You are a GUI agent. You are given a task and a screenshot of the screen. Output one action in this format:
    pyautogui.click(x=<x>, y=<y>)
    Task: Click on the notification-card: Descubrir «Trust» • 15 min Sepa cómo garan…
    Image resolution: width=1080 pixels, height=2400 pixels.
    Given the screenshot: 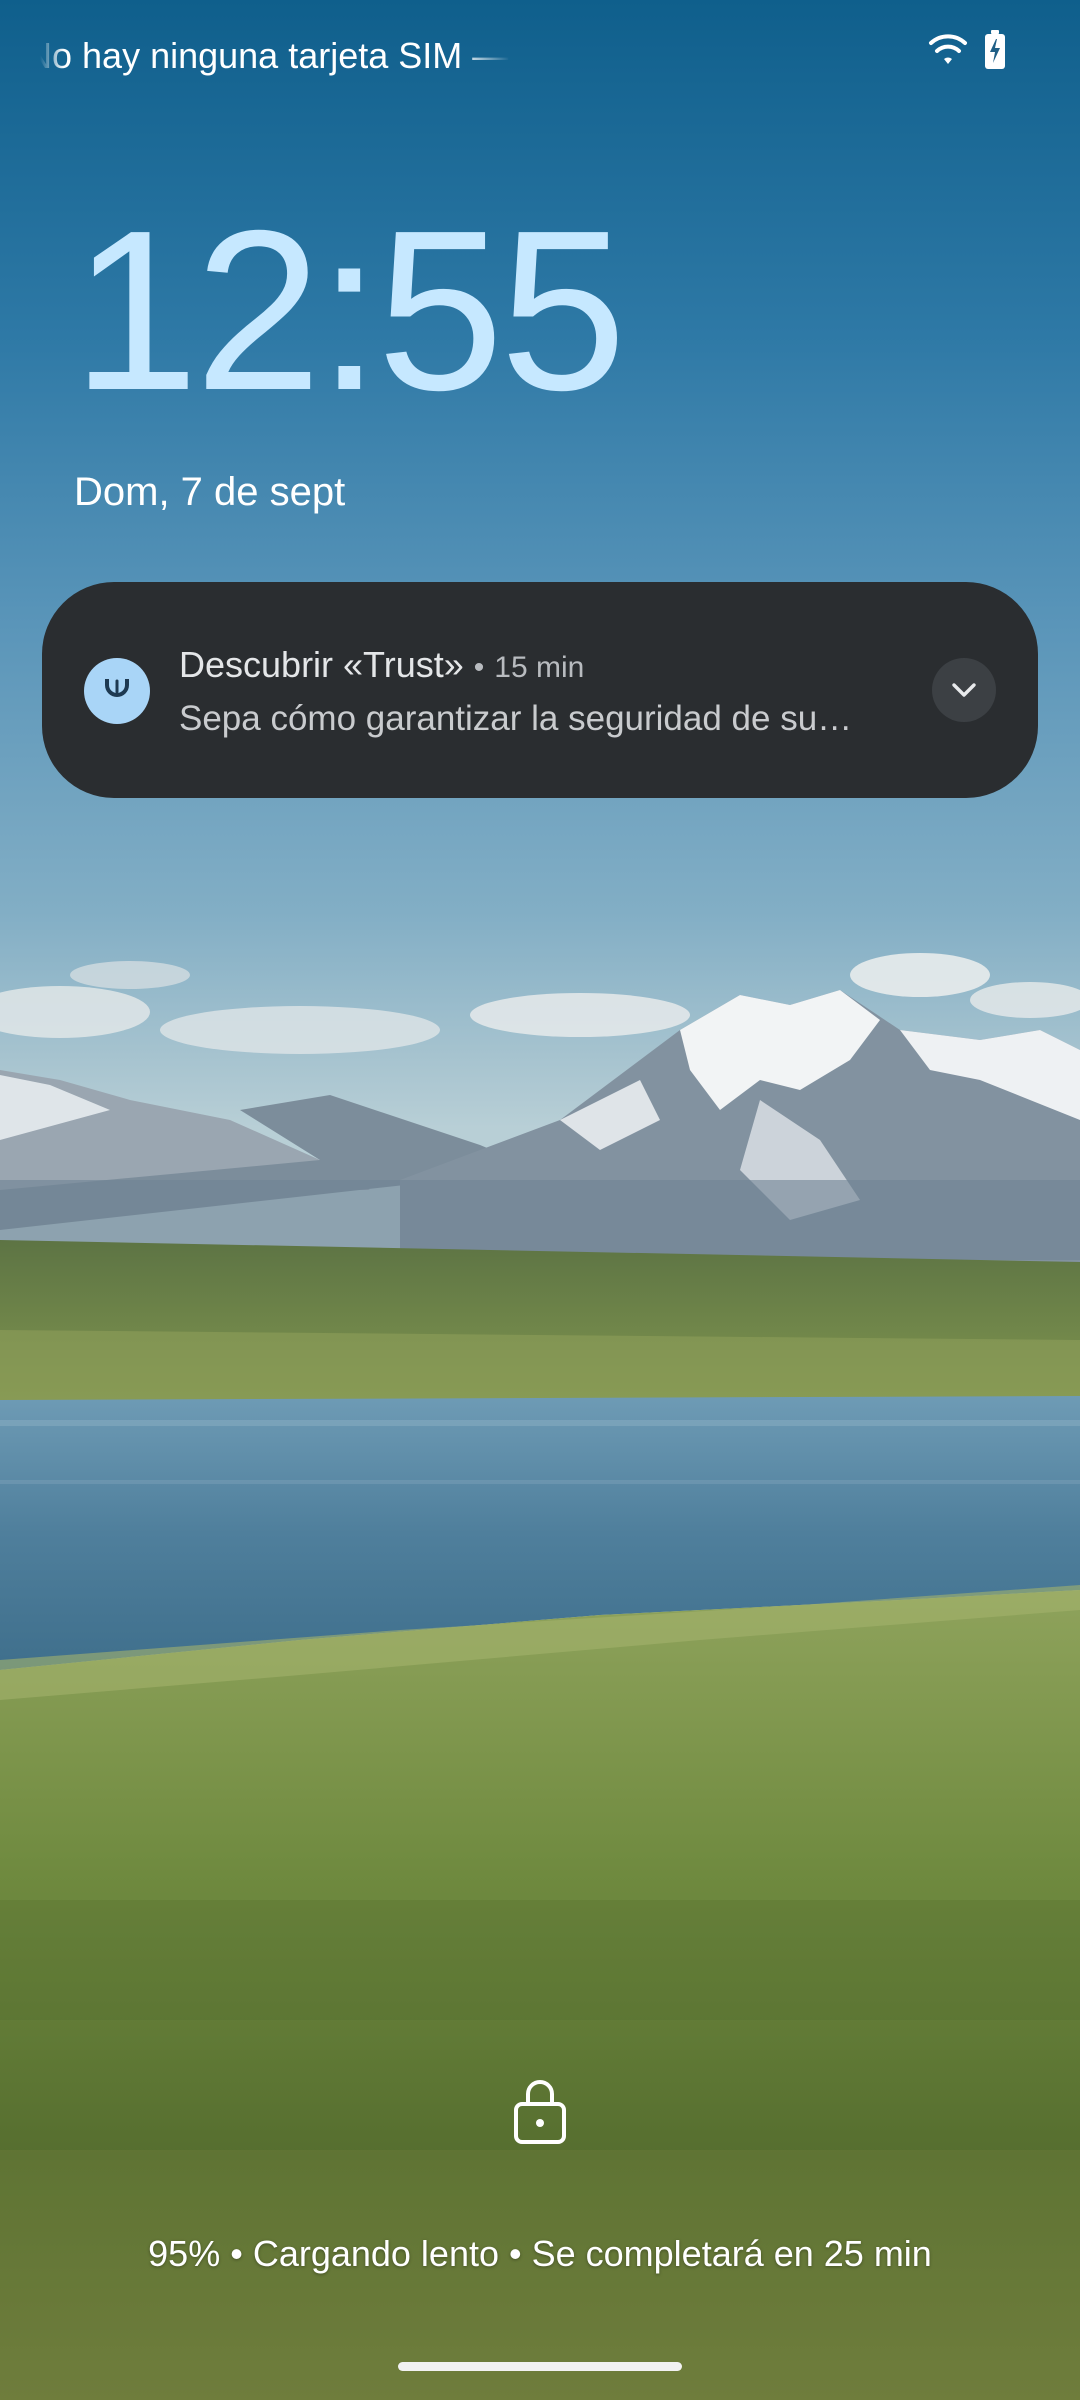 What is the action you would take?
    pyautogui.click(x=540, y=690)
    